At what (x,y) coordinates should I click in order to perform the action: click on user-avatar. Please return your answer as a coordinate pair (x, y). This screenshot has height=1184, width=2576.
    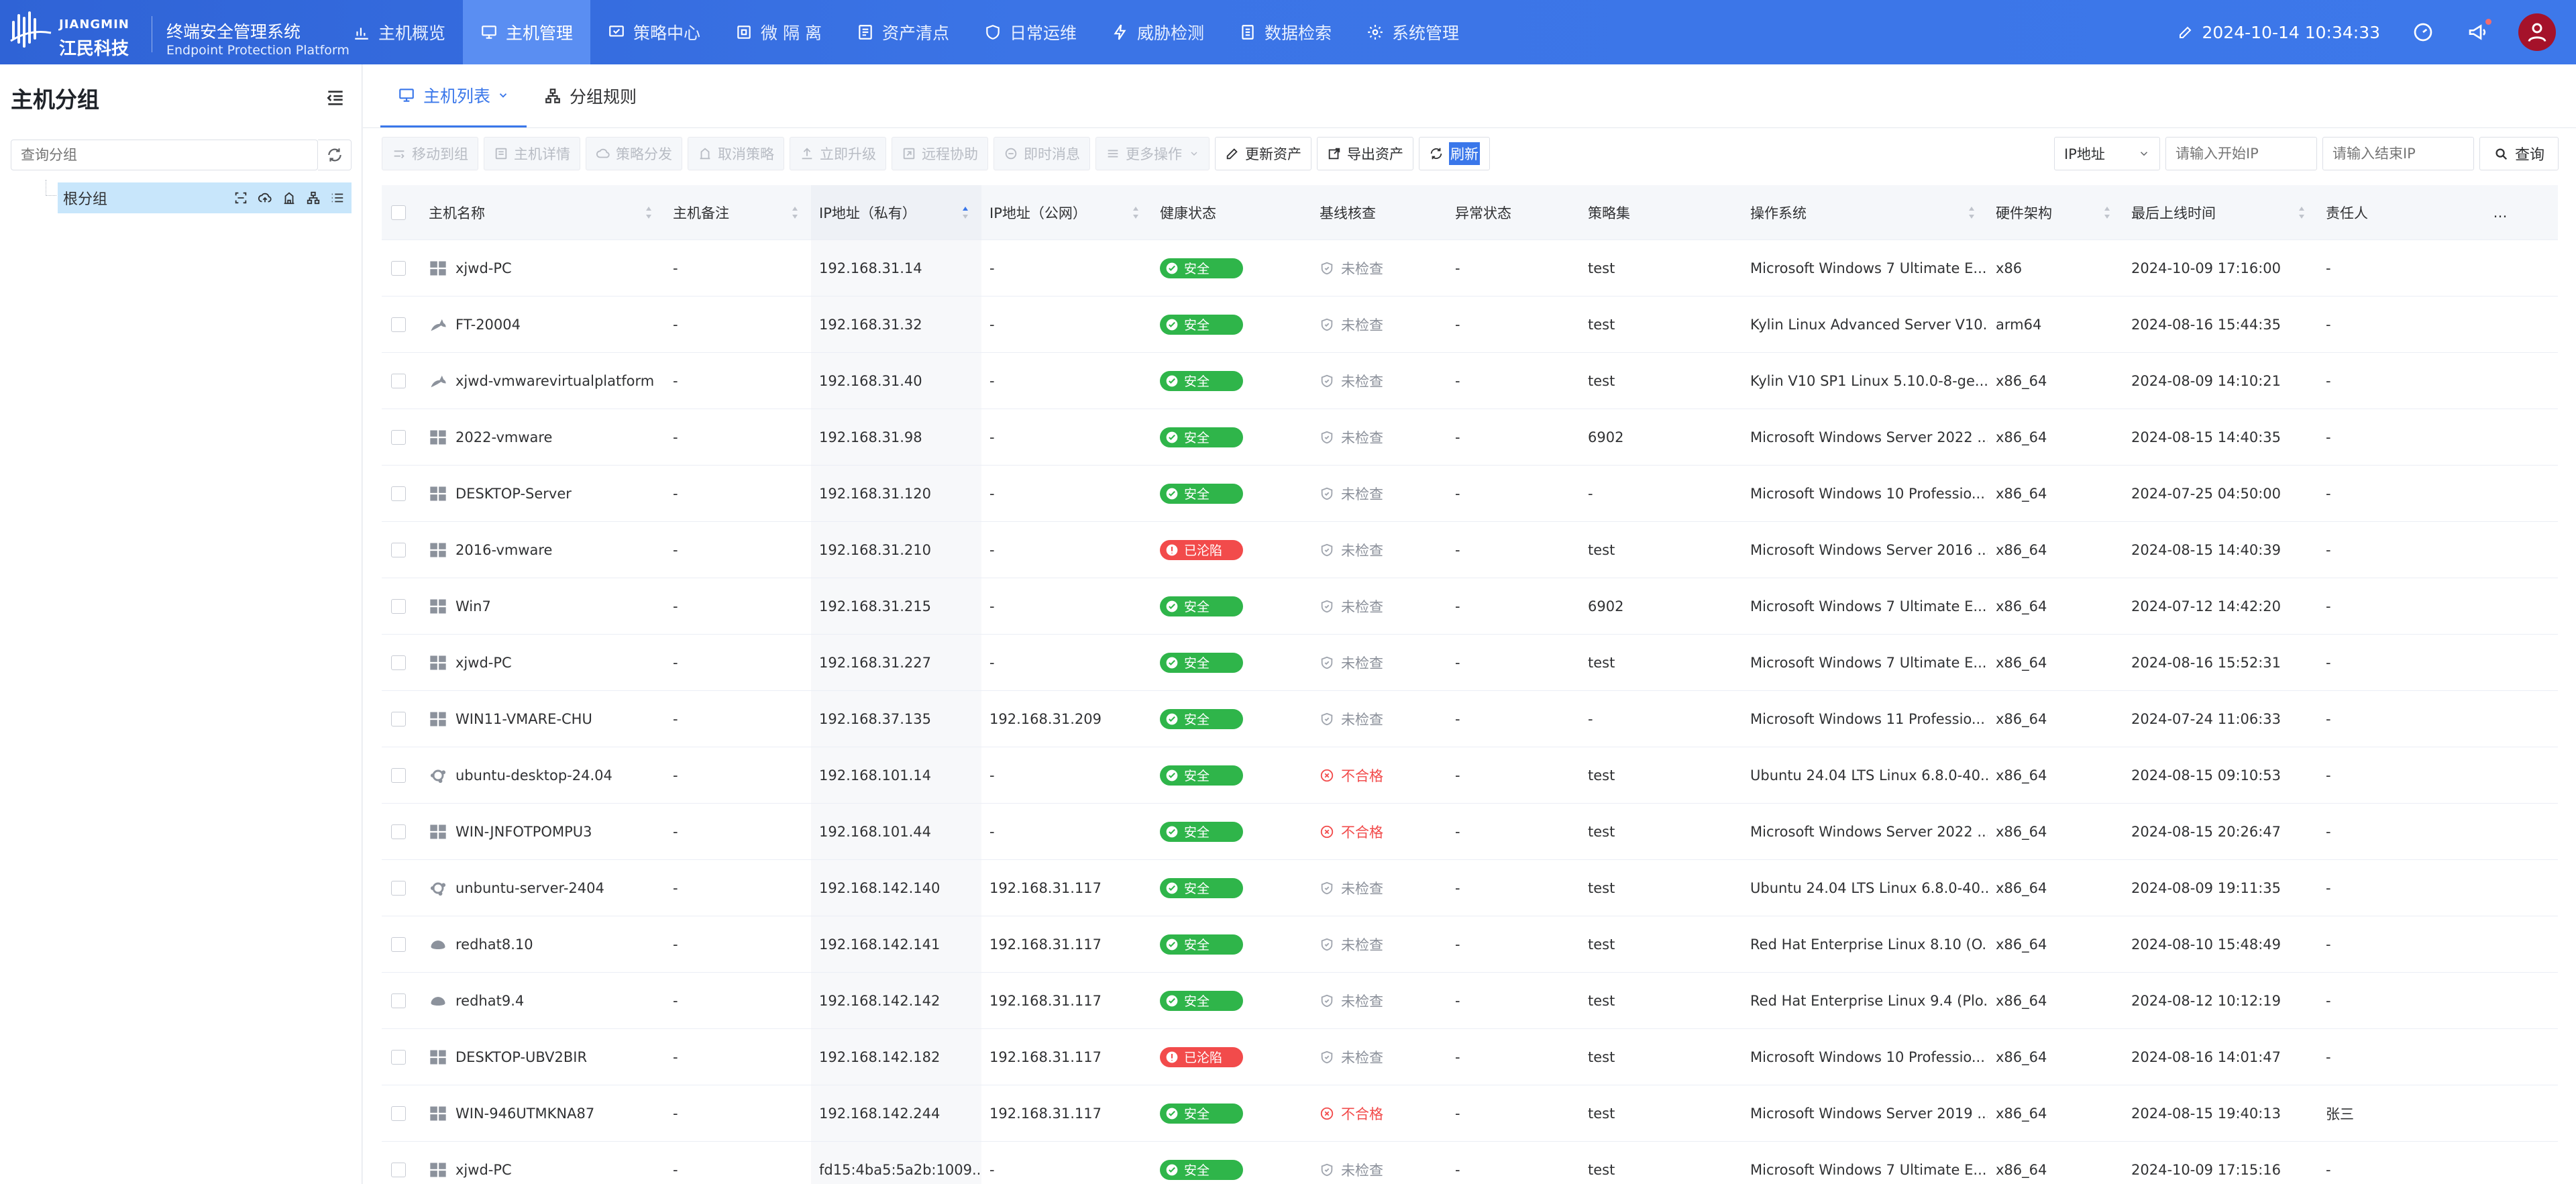
    Looking at the image, I should click on (2537, 32).